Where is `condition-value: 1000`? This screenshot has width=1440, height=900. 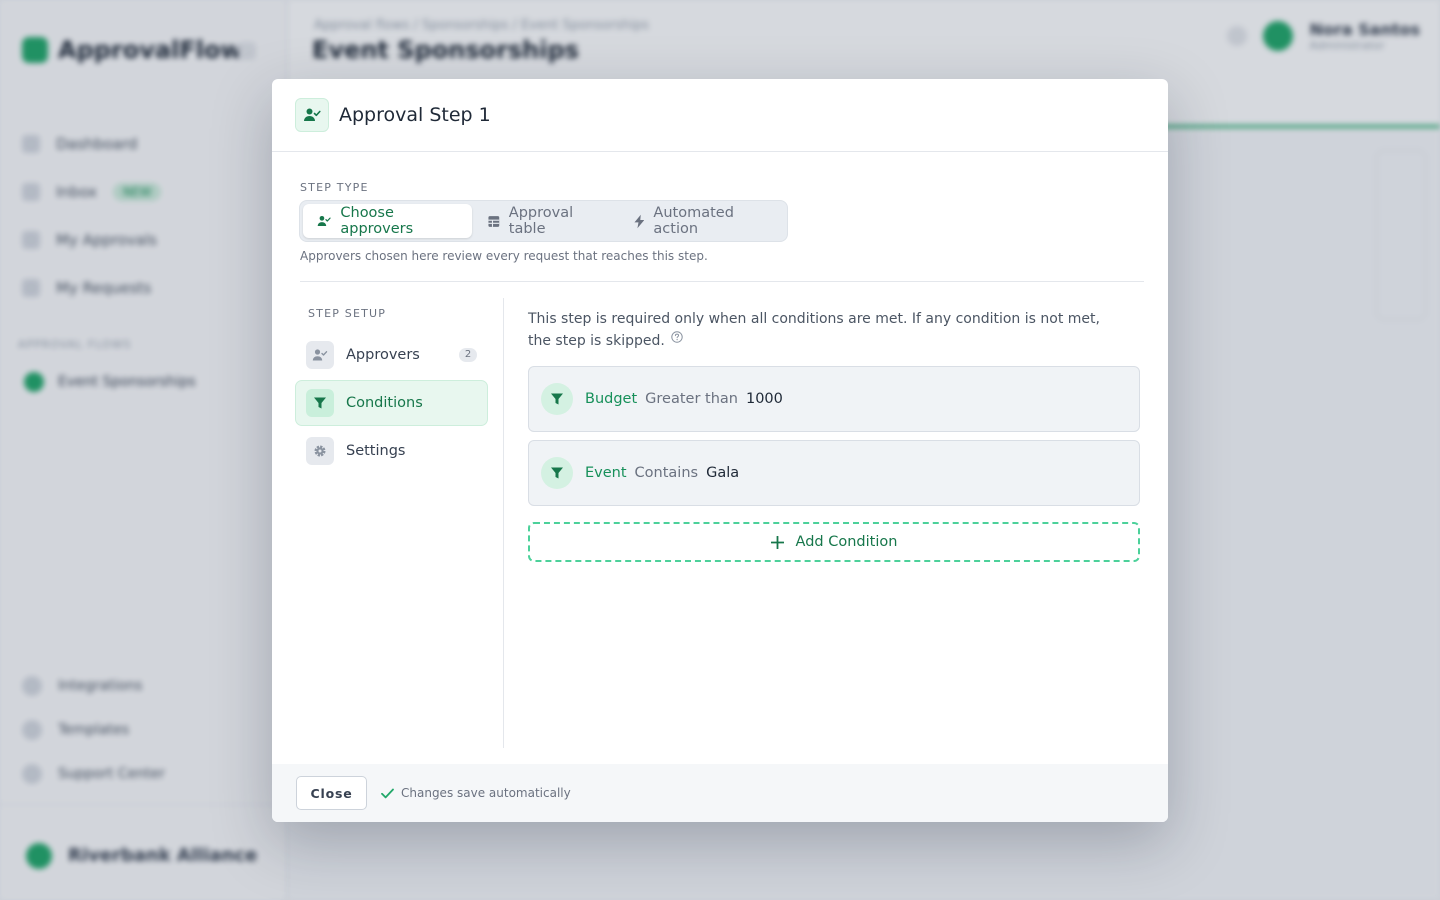 condition-value: 1000 is located at coordinates (764, 399).